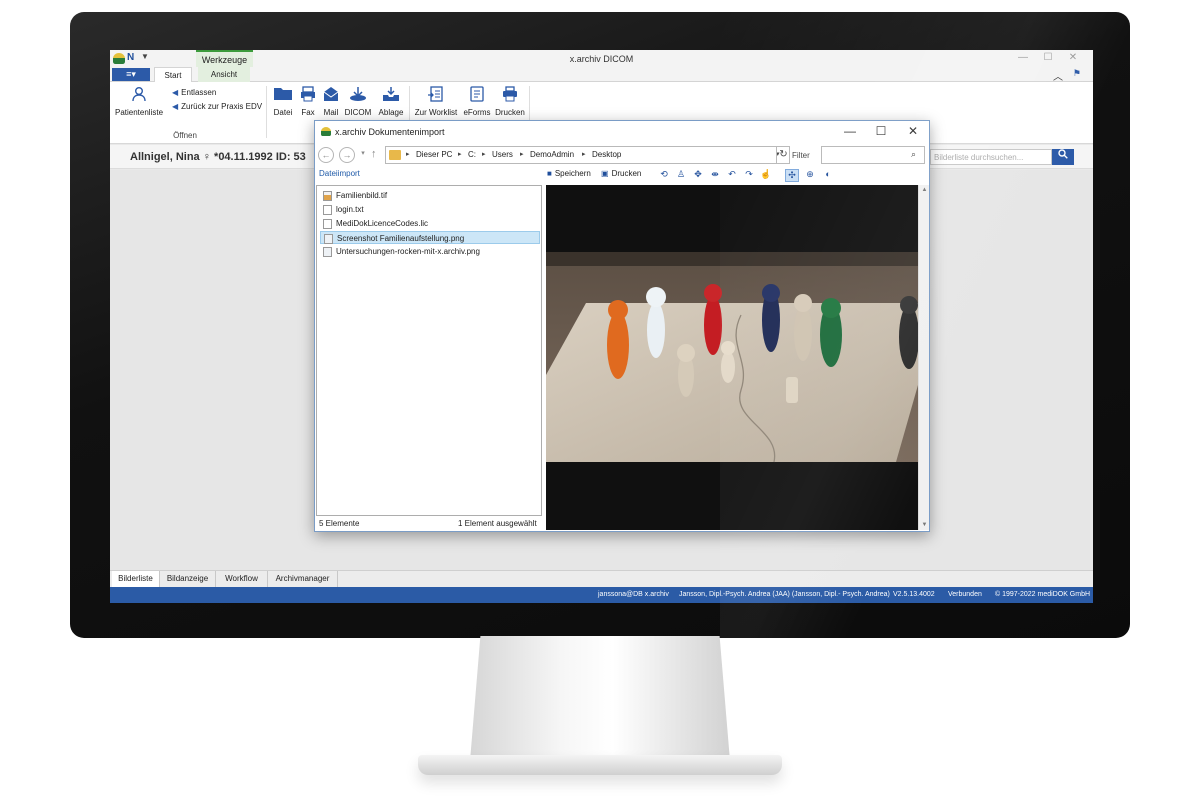 The width and height of the screenshot is (1200, 800). What do you see at coordinates (436, 101) in the screenshot?
I see `zur-worklist-button: Zur Worklist` at bounding box center [436, 101].